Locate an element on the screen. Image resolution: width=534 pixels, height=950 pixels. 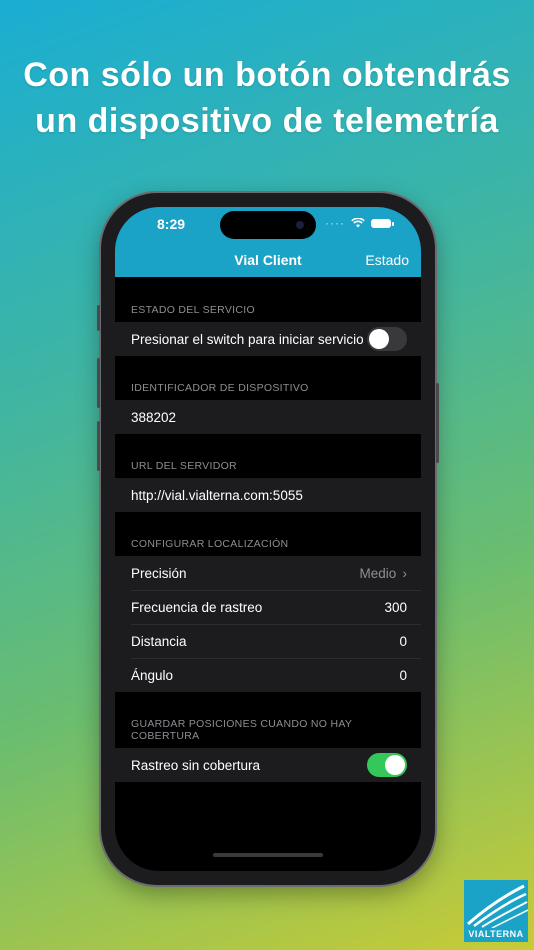
offline-tracking-label: Rastreo sin cobertura is located at coordinates (196, 765).